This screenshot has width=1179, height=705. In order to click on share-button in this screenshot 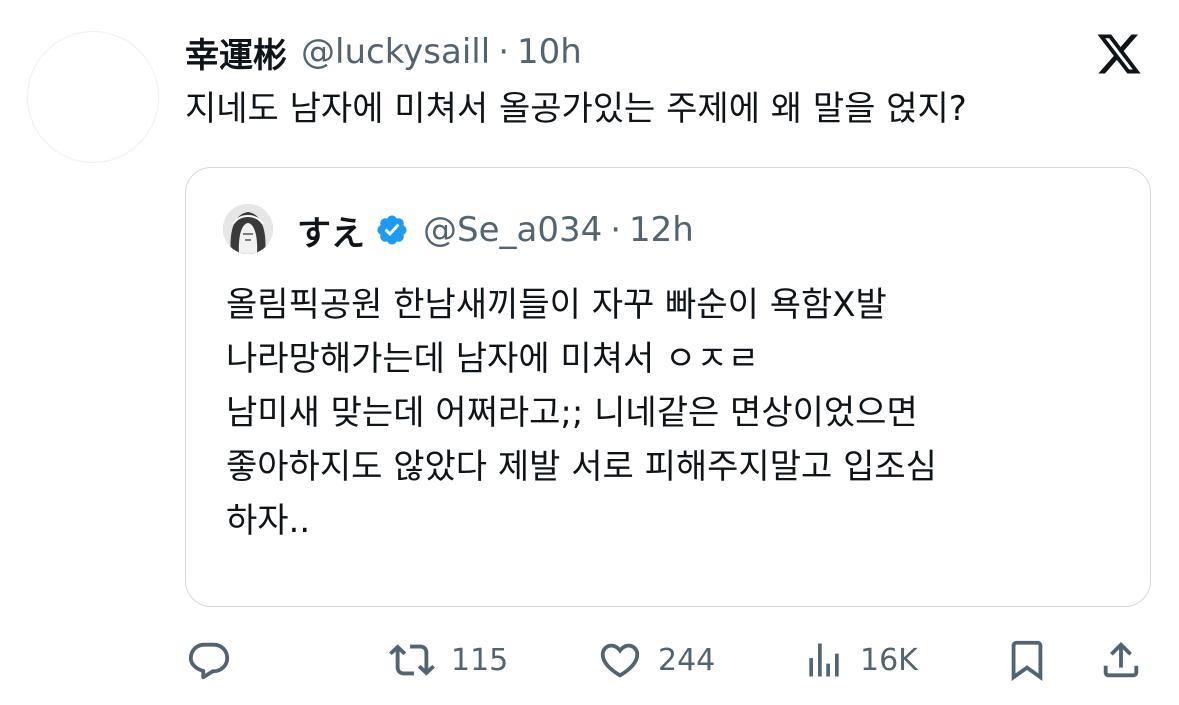, I will do `click(1121, 660)`.